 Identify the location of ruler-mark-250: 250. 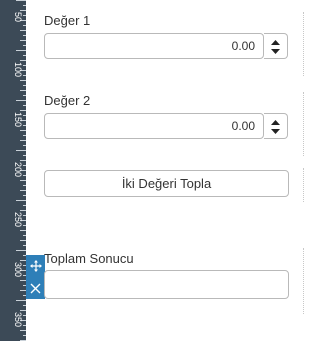
(18, 220).